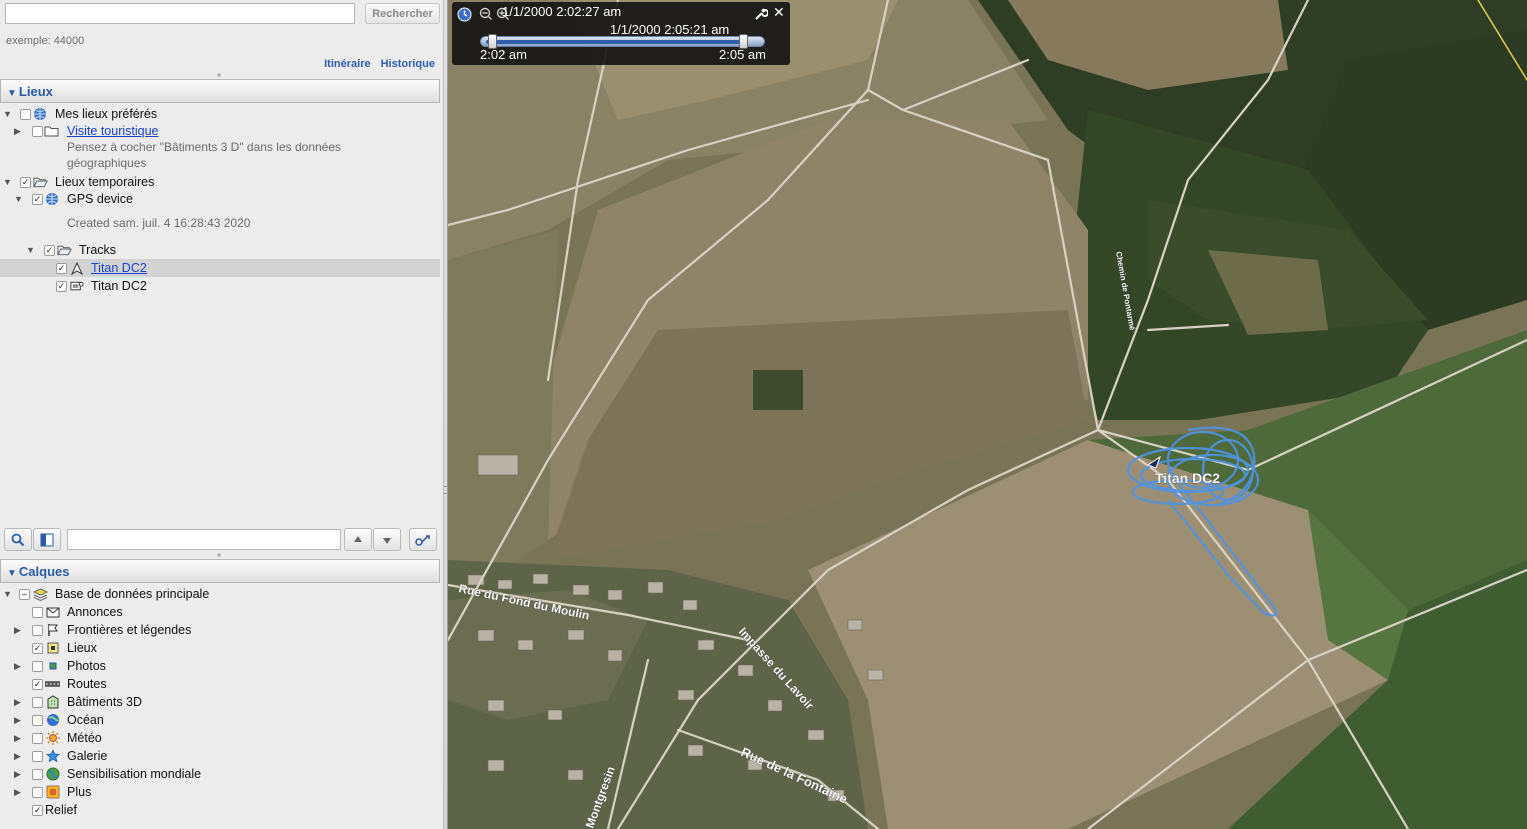  What do you see at coordinates (85, 720) in the screenshot?
I see `layer-label: Océan` at bounding box center [85, 720].